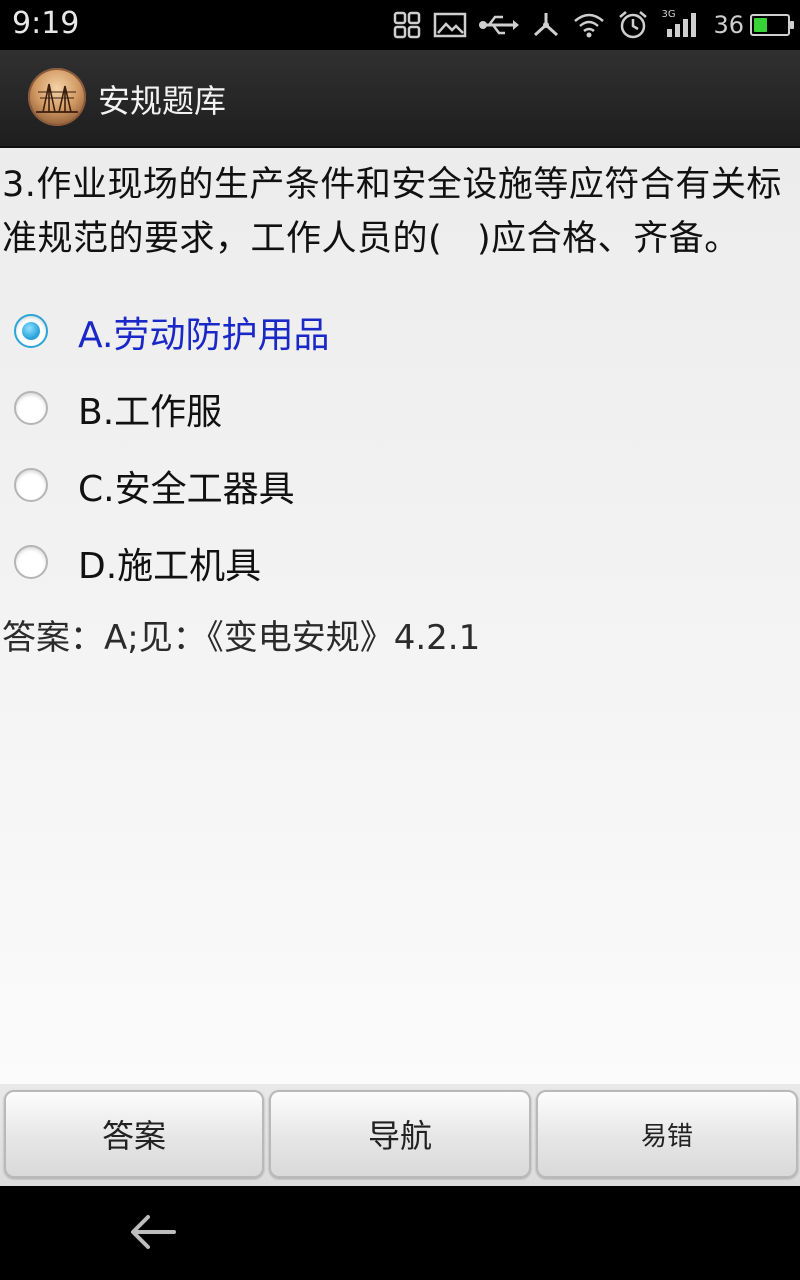  What do you see at coordinates (407, 25) in the screenshot?
I see `app-grid-notification-icon` at bounding box center [407, 25].